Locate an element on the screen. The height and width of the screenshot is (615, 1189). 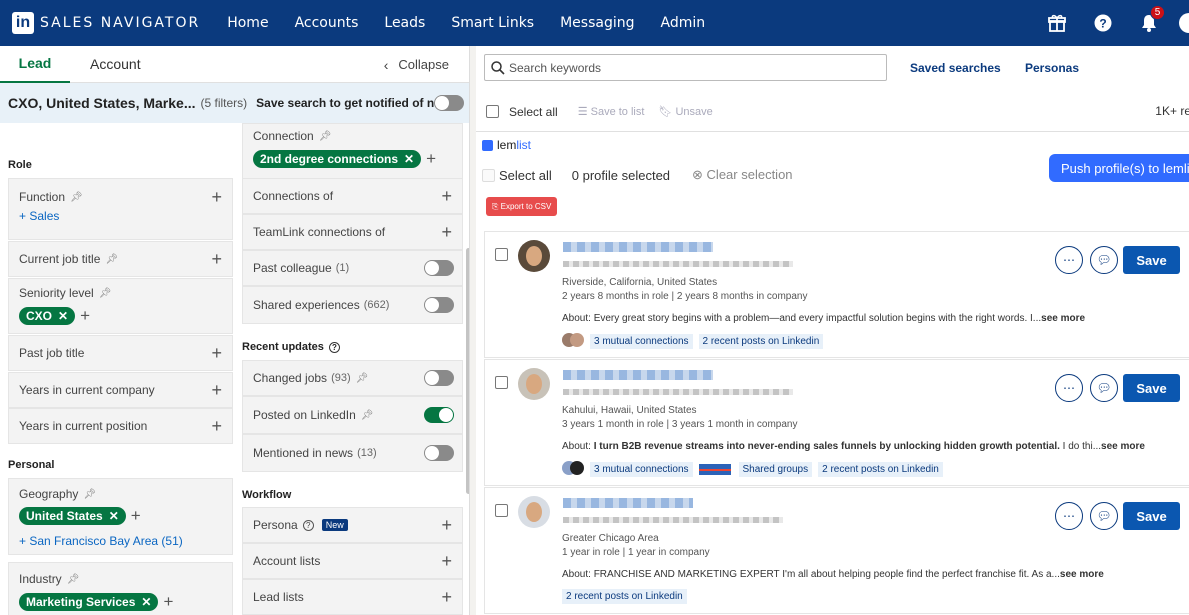
filter-connections-of: Connections of + is located at coordinates (352, 196).